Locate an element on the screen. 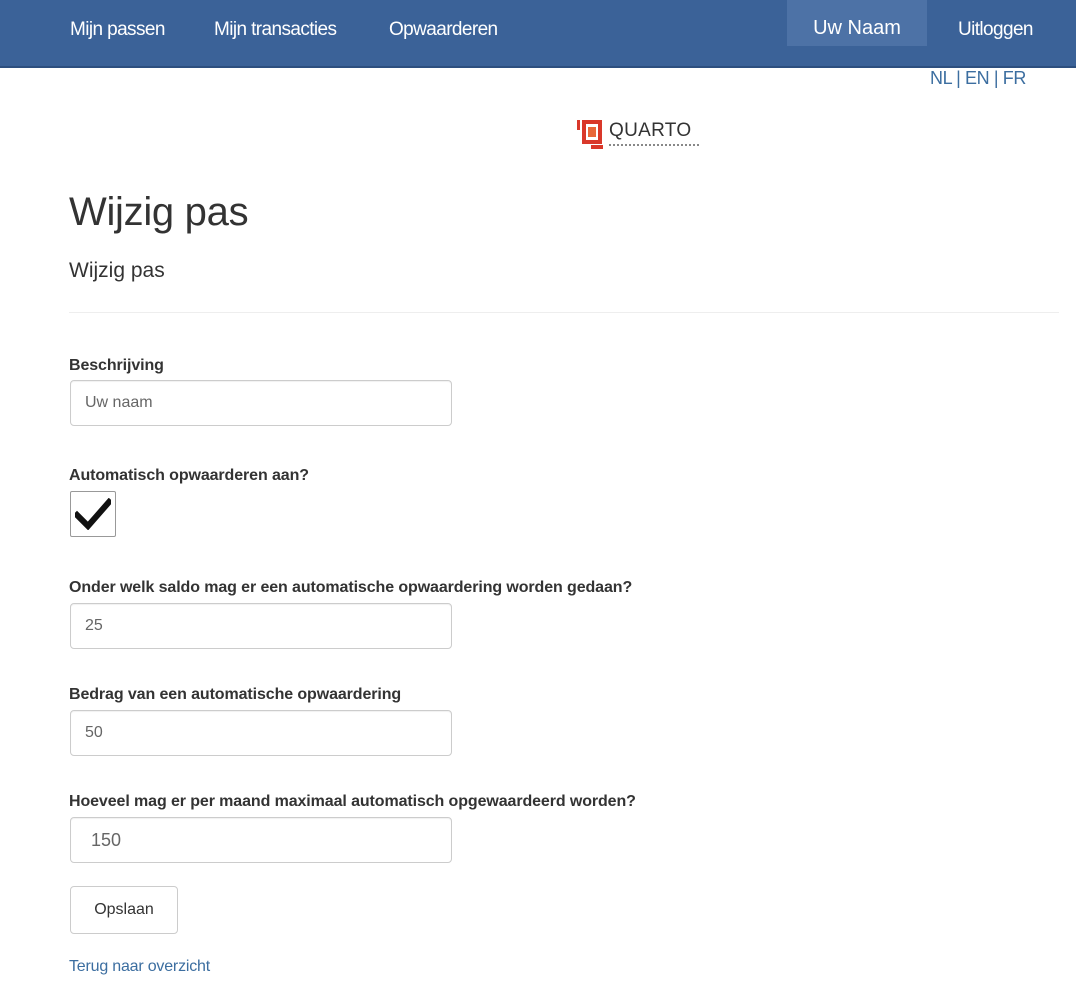  quarto-logo: QUARTO is located at coordinates (647, 138).